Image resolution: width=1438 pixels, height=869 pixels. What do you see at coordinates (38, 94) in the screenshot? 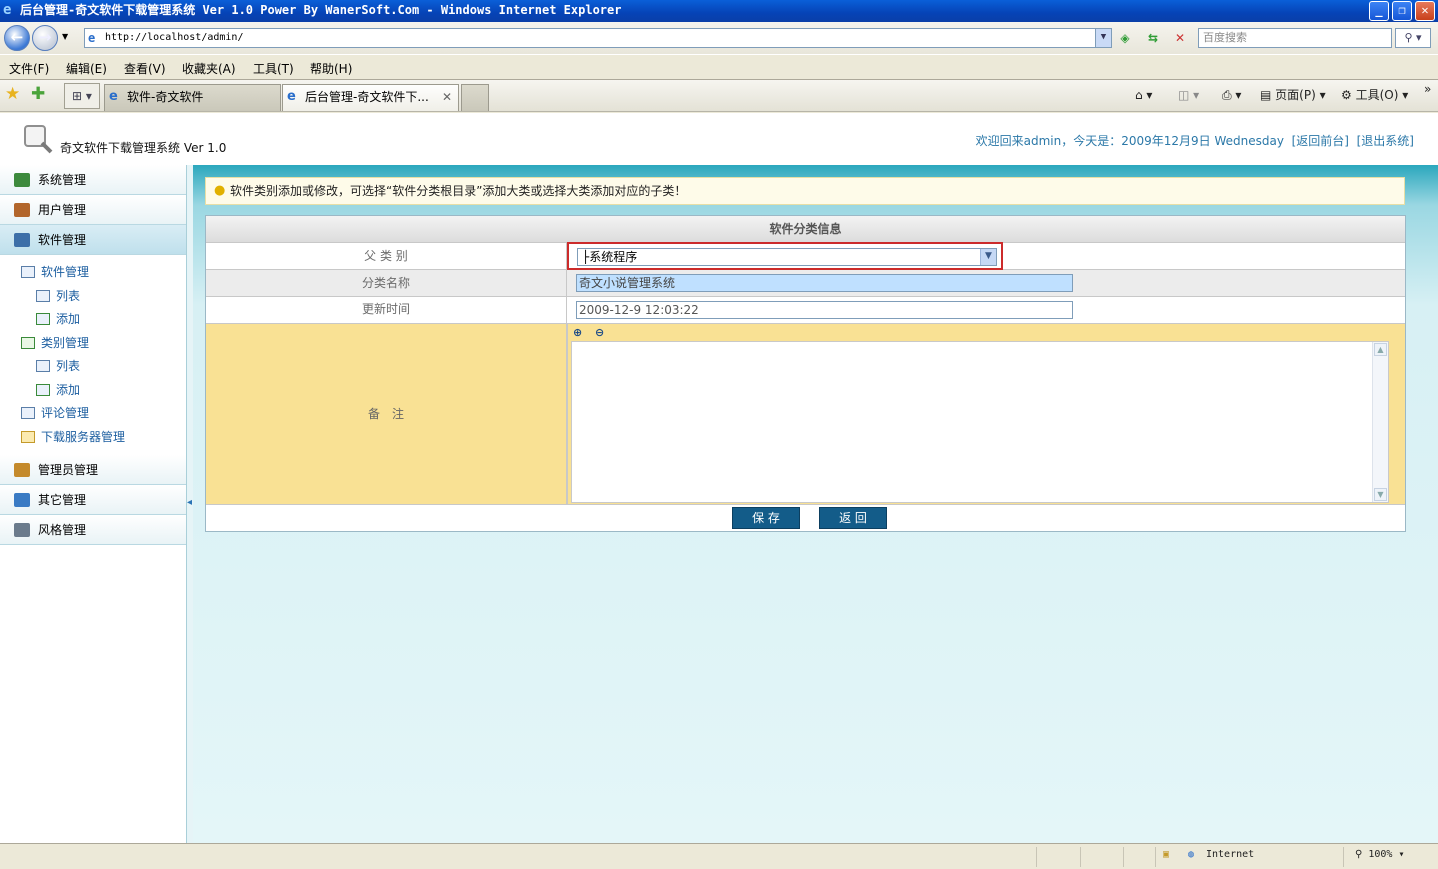
I see `add-favorite-icon: ✚` at bounding box center [38, 94].